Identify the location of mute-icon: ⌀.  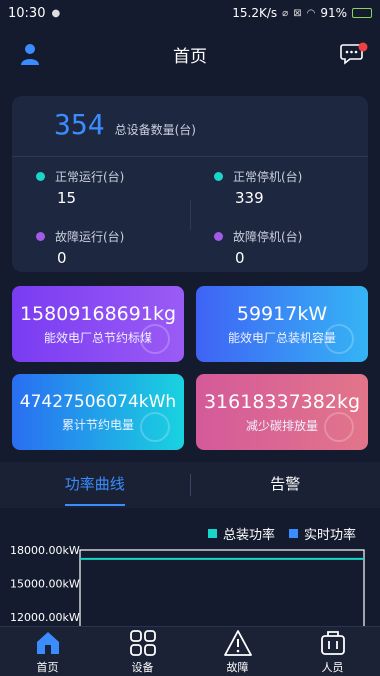
(285, 13).